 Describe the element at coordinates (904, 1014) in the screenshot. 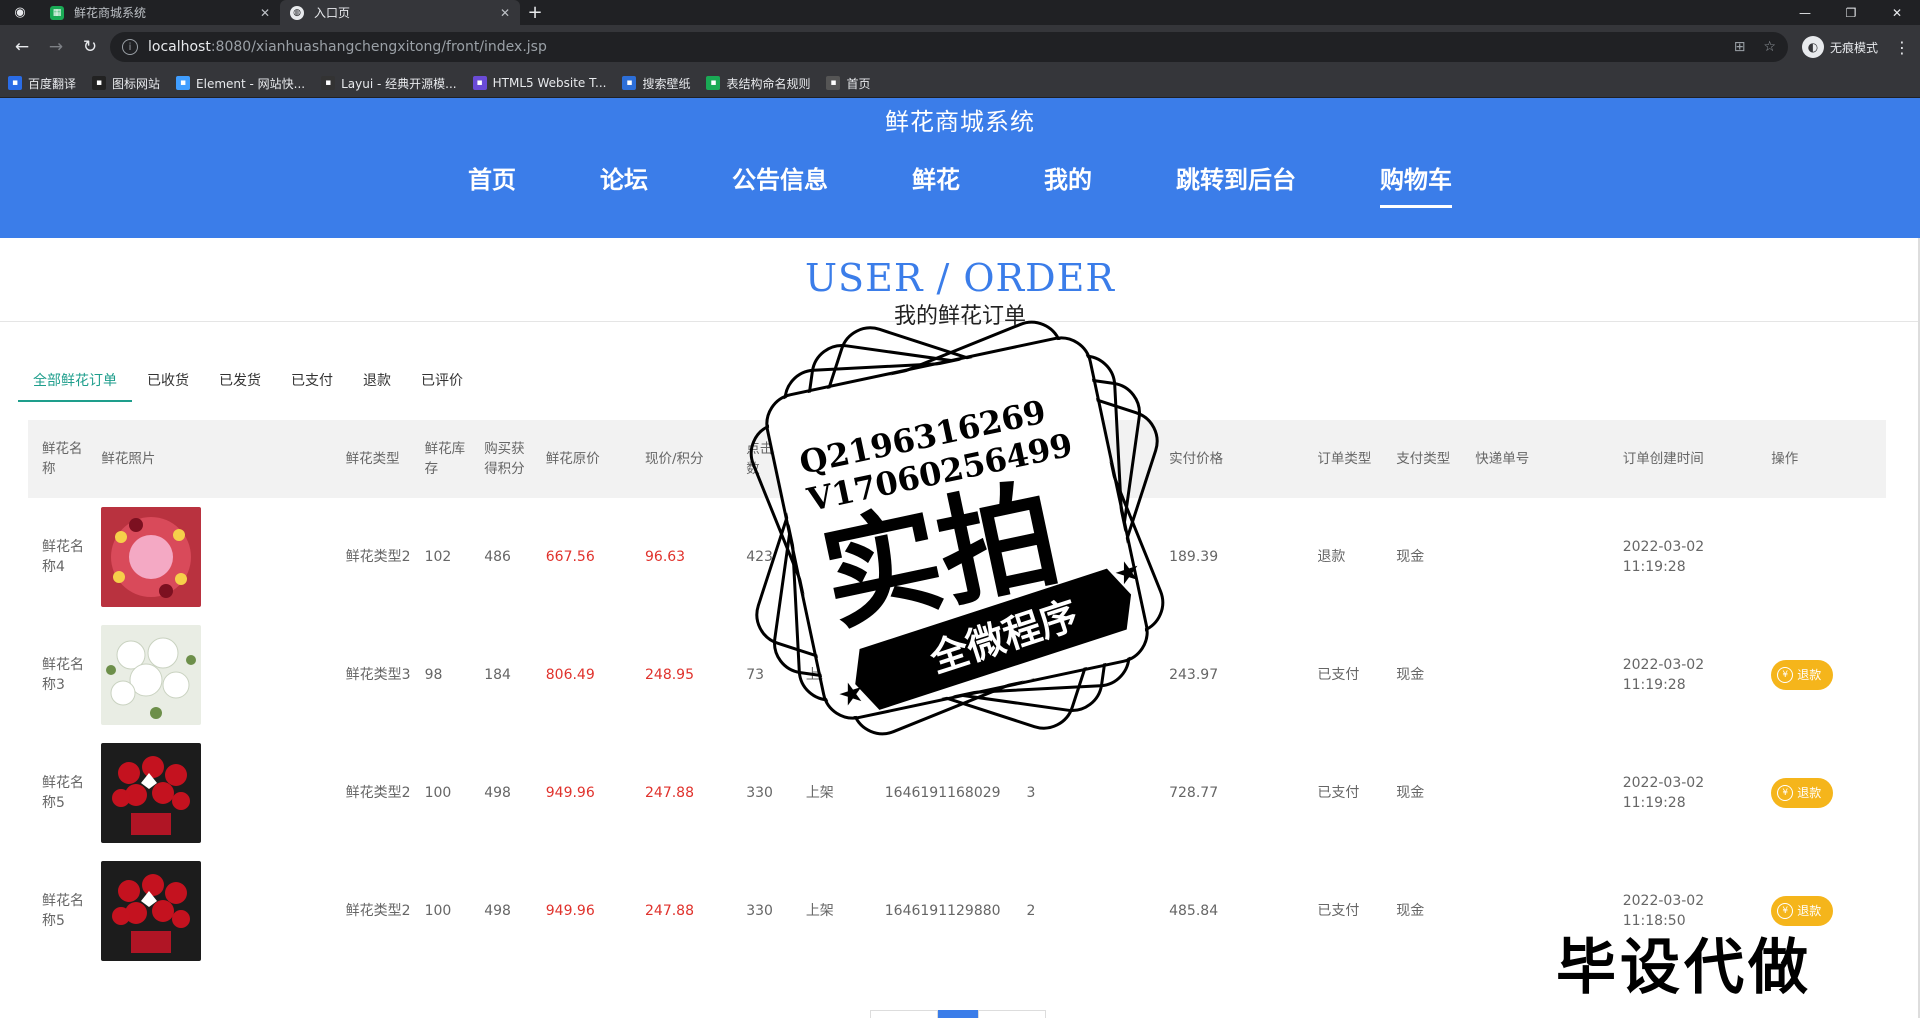

I see `pager-prev` at that location.